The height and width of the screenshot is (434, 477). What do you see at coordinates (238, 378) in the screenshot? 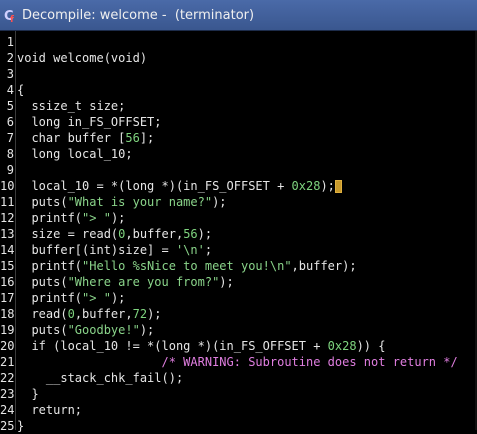
I see `code-line: 22 __stack_chk_fail();` at bounding box center [238, 378].